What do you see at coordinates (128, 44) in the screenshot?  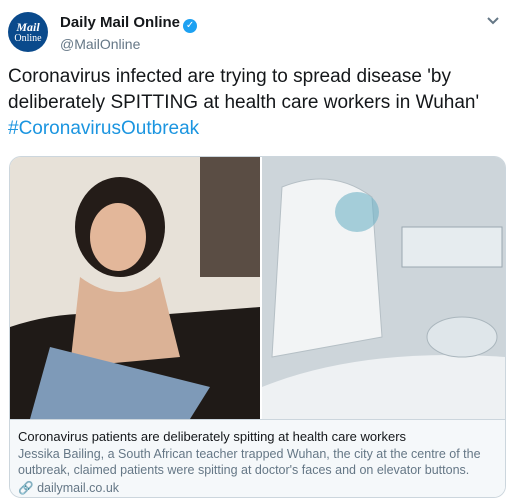 I see `user-handle: @MailOnline` at bounding box center [128, 44].